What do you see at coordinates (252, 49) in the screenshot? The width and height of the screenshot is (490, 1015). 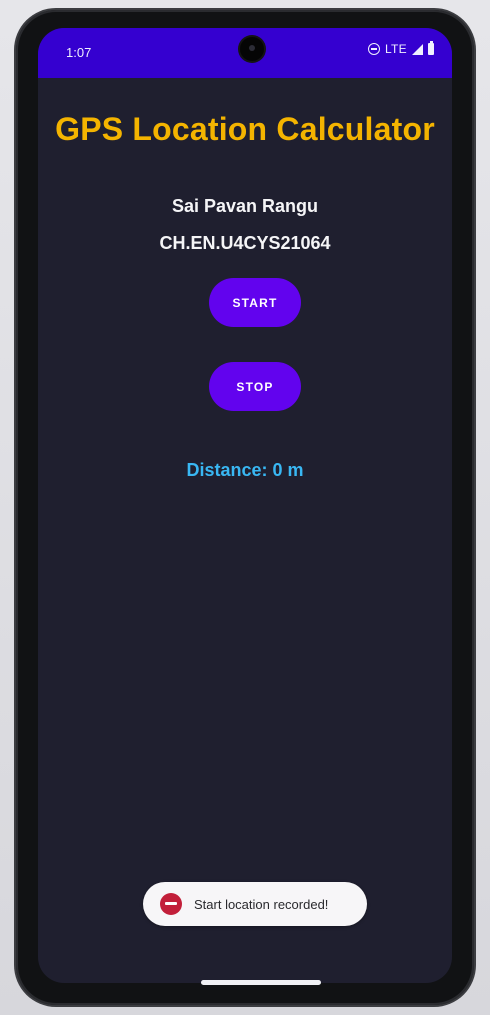 I see `front-camera` at bounding box center [252, 49].